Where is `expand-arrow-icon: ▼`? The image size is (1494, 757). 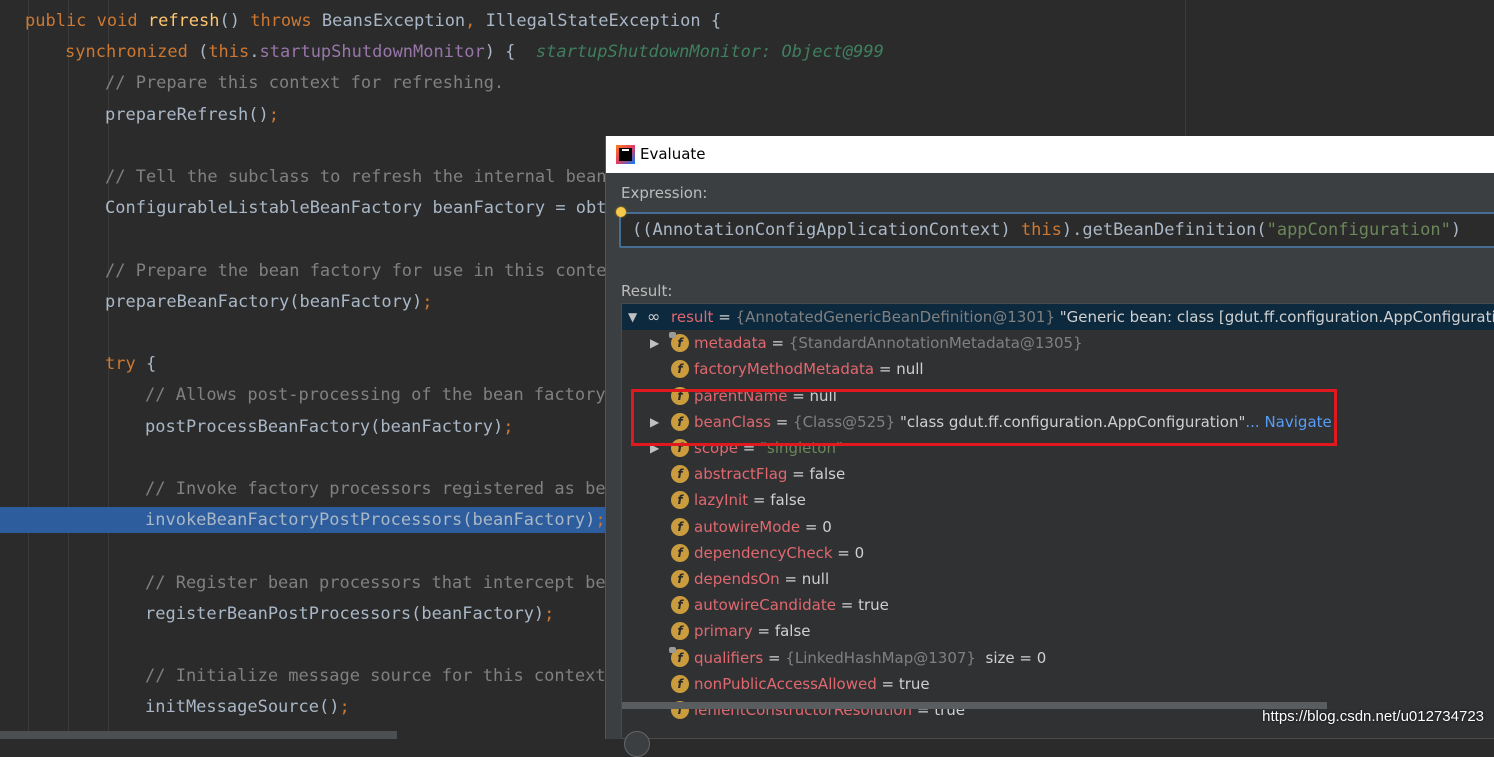 expand-arrow-icon: ▼ is located at coordinates (634, 317).